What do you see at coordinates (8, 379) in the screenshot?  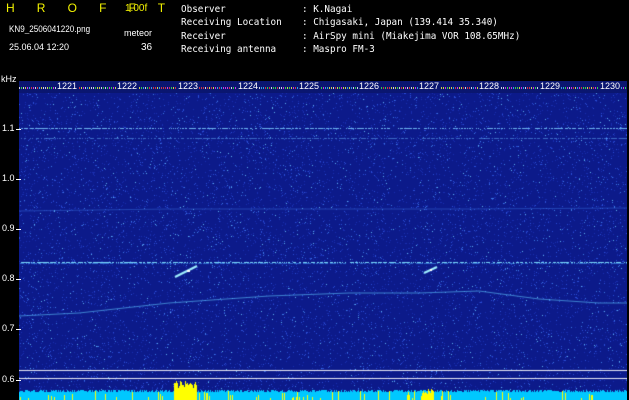 I see `y-tick-label: 0.6` at bounding box center [8, 379].